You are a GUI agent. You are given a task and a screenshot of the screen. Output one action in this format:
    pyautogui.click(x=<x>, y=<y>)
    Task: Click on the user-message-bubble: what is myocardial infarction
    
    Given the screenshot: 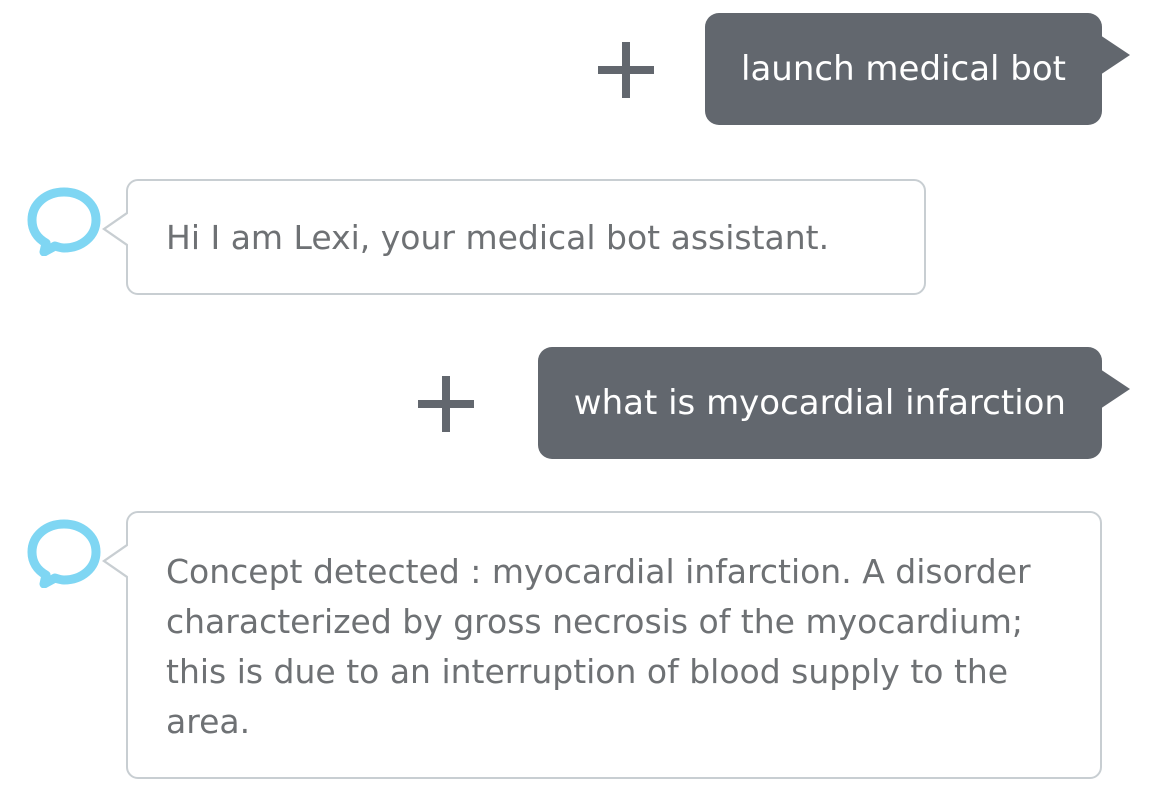 What is the action you would take?
    pyautogui.click(x=833, y=403)
    